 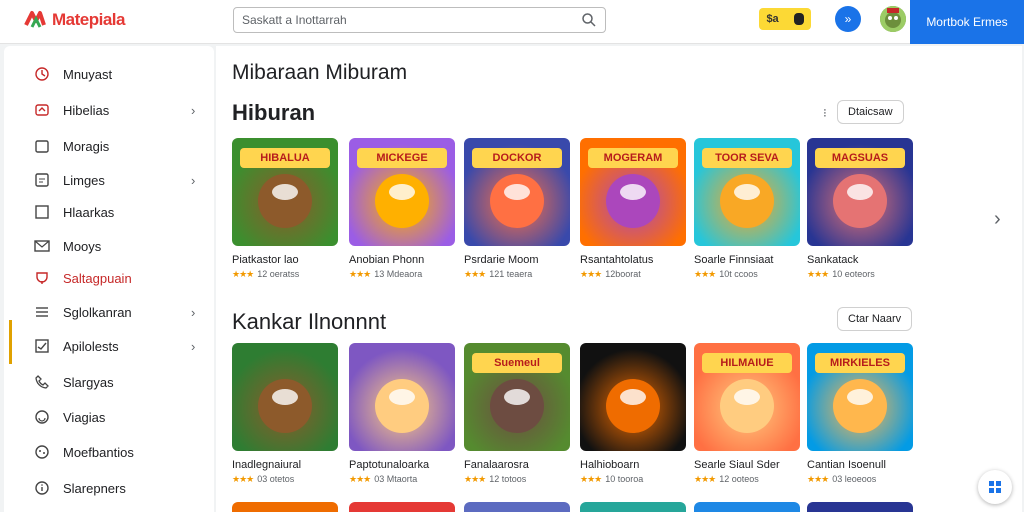 What do you see at coordinates (285, 465) in the screenshot?
I see `game-title: Inadlegnaiural` at bounding box center [285, 465].